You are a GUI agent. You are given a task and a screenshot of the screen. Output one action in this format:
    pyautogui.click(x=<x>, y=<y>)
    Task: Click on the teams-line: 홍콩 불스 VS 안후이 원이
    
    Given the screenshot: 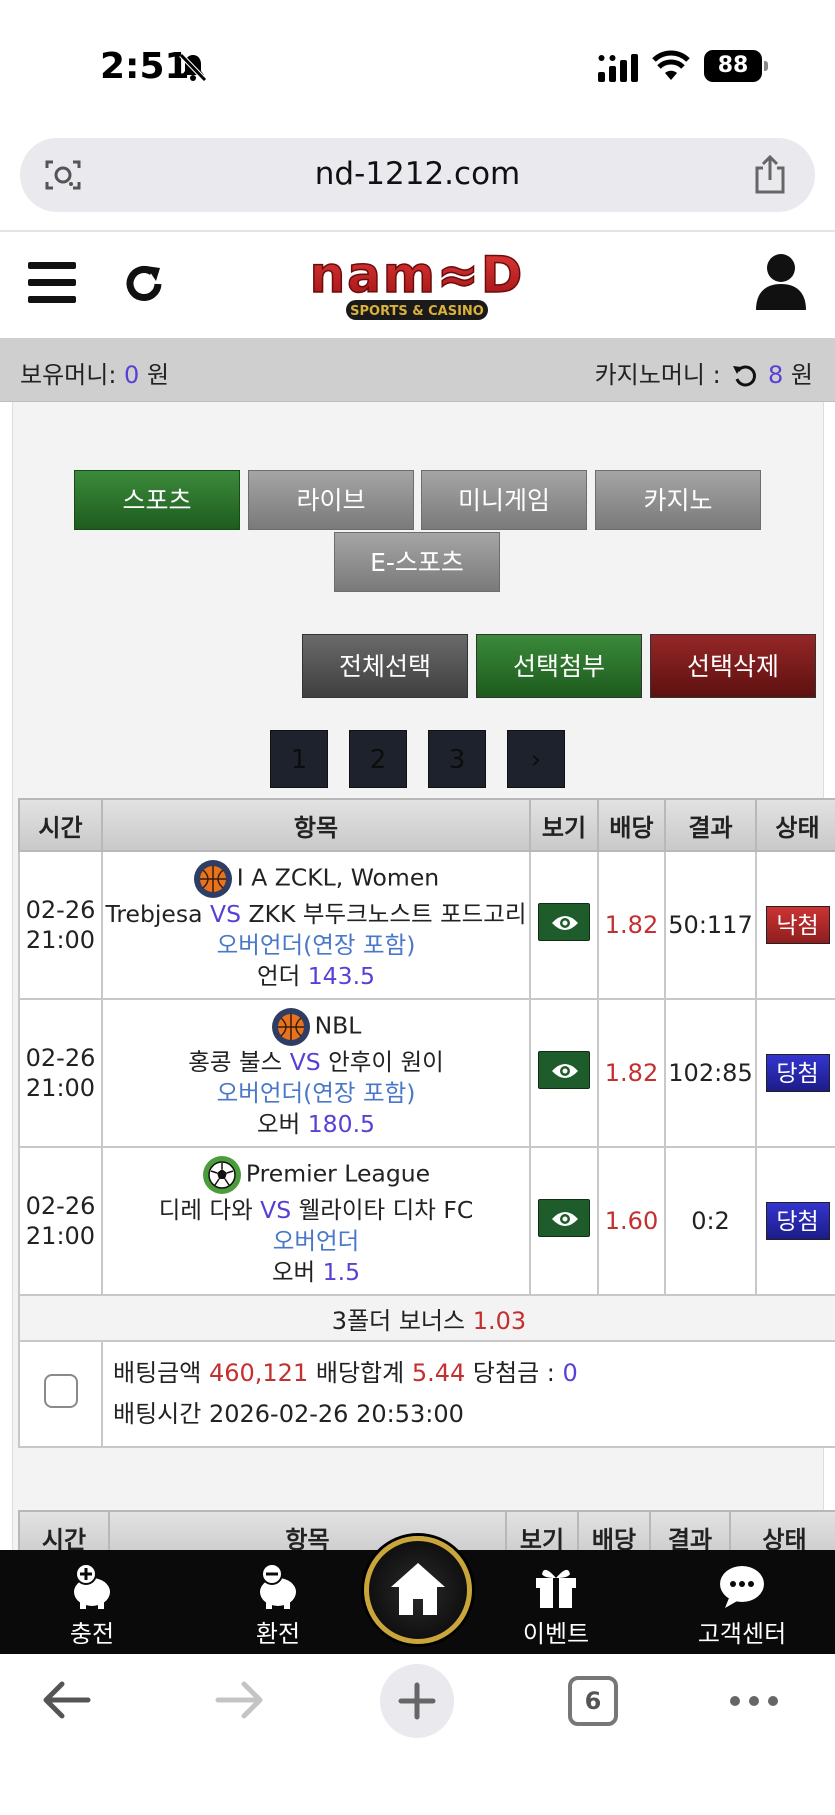 What is the action you would take?
    pyautogui.click(x=316, y=1062)
    